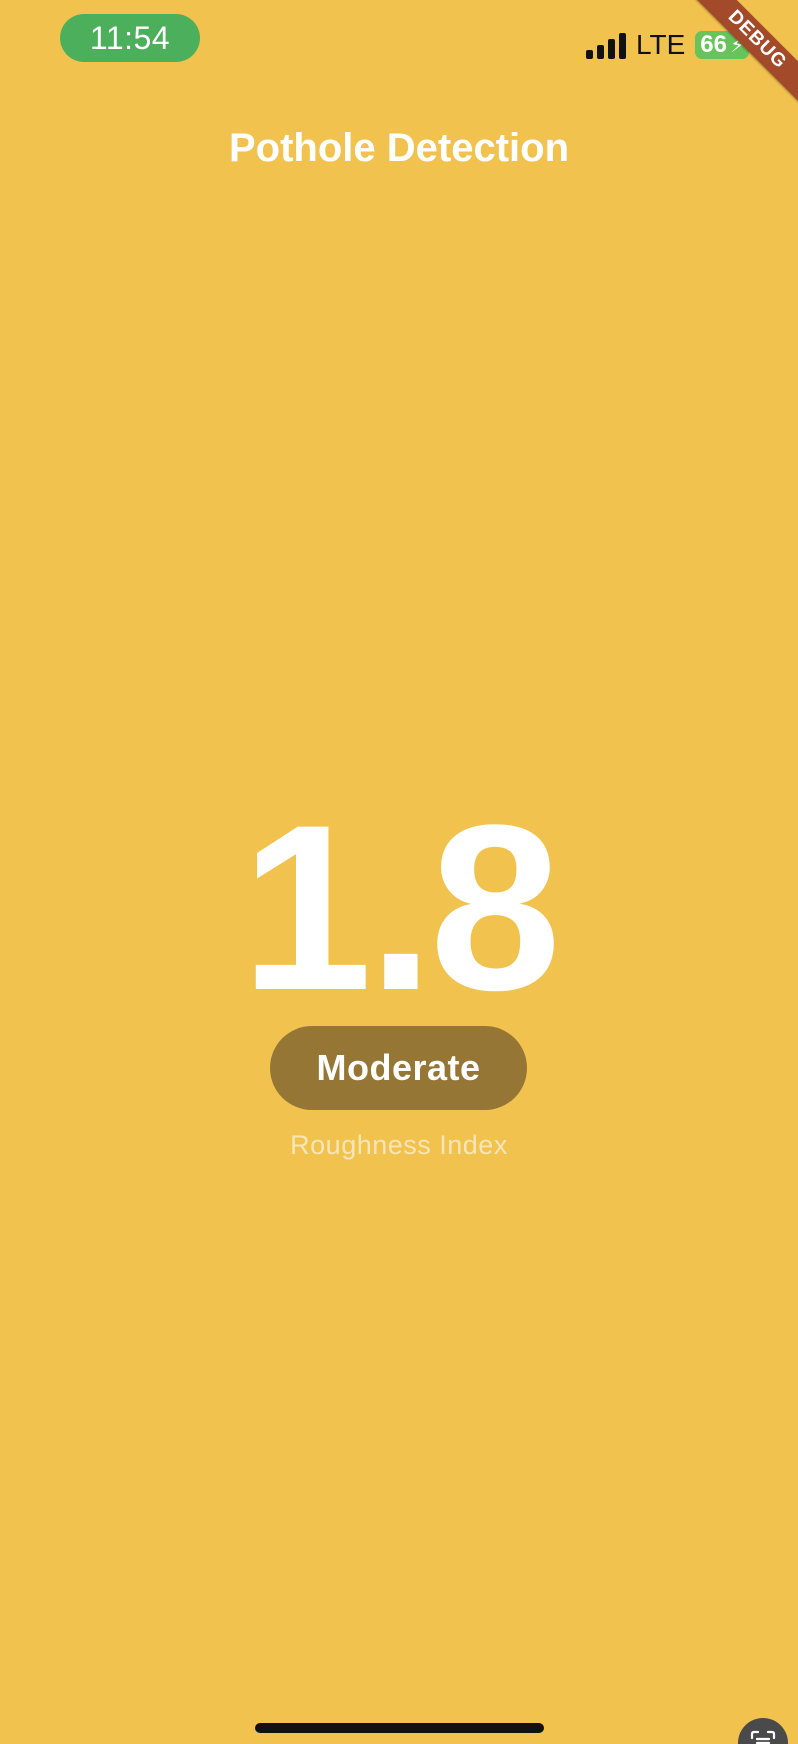  I want to click on severity-badge: Moderate, so click(398, 1068).